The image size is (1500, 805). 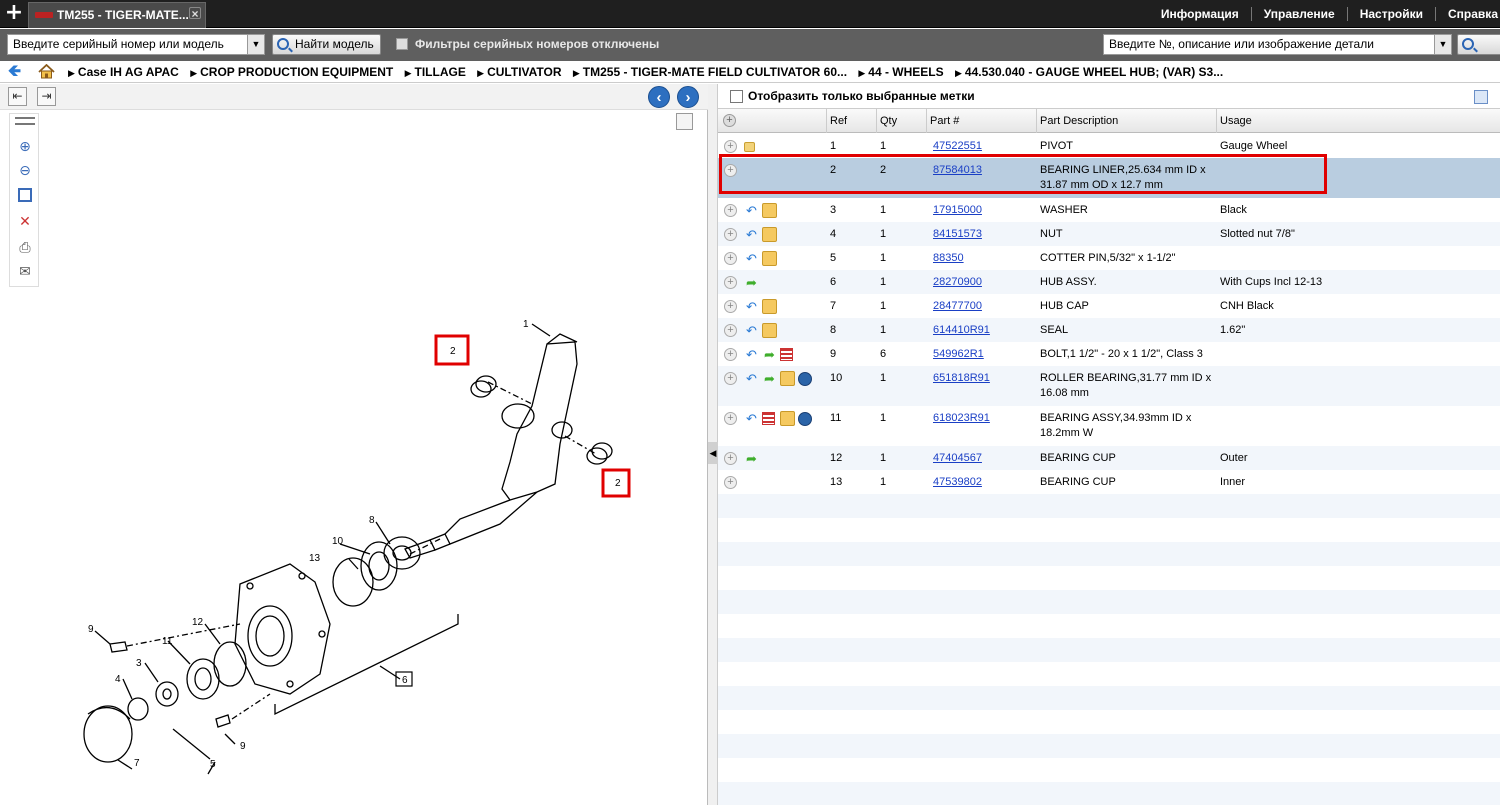 I want to click on breadcrumb-item-3: TILLAGE, so click(x=435, y=72).